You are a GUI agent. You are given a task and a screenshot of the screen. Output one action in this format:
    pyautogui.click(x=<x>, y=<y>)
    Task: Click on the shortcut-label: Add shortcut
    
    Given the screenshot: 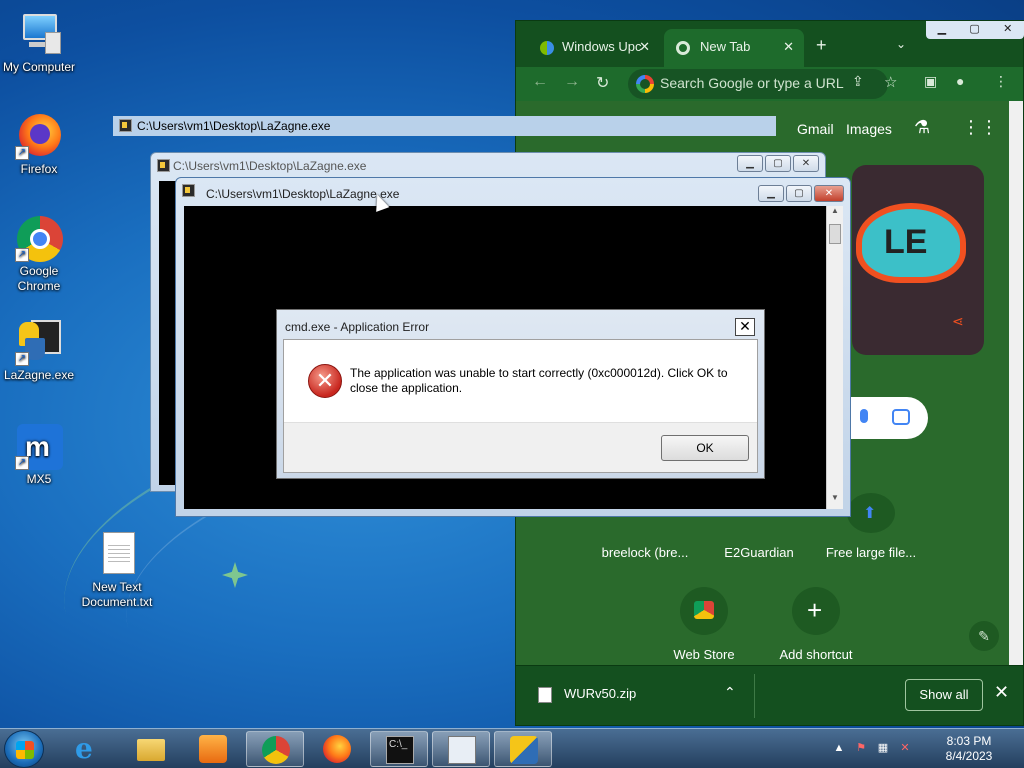 What is the action you would take?
    pyautogui.click(x=816, y=654)
    